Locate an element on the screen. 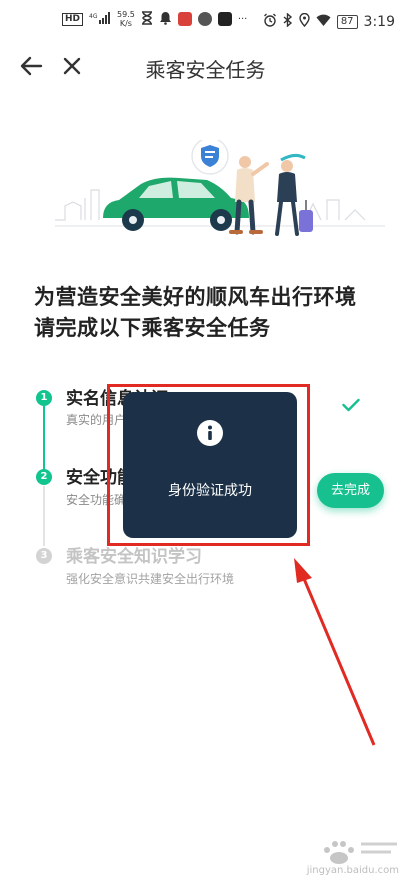 This screenshot has height=882, width=411. car-illustration is located at coordinates (176, 204).